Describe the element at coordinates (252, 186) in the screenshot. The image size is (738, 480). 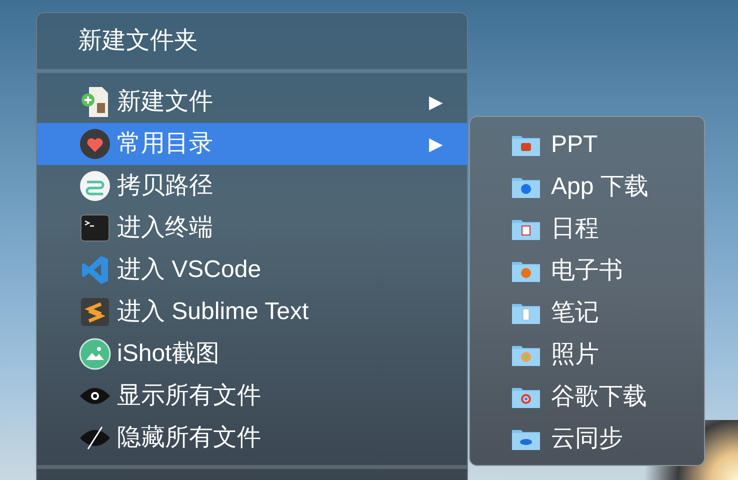
I see `menu-item: 拷贝路径` at that location.